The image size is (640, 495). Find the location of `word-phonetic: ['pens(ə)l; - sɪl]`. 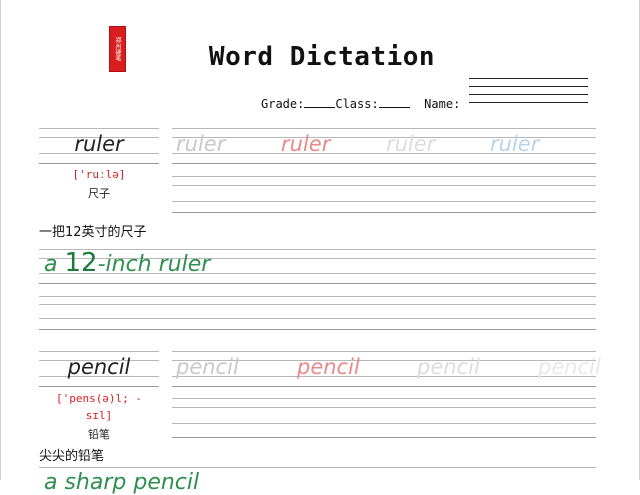

word-phonetic: ['pens(ə)l; - sɪl] is located at coordinates (99, 407).